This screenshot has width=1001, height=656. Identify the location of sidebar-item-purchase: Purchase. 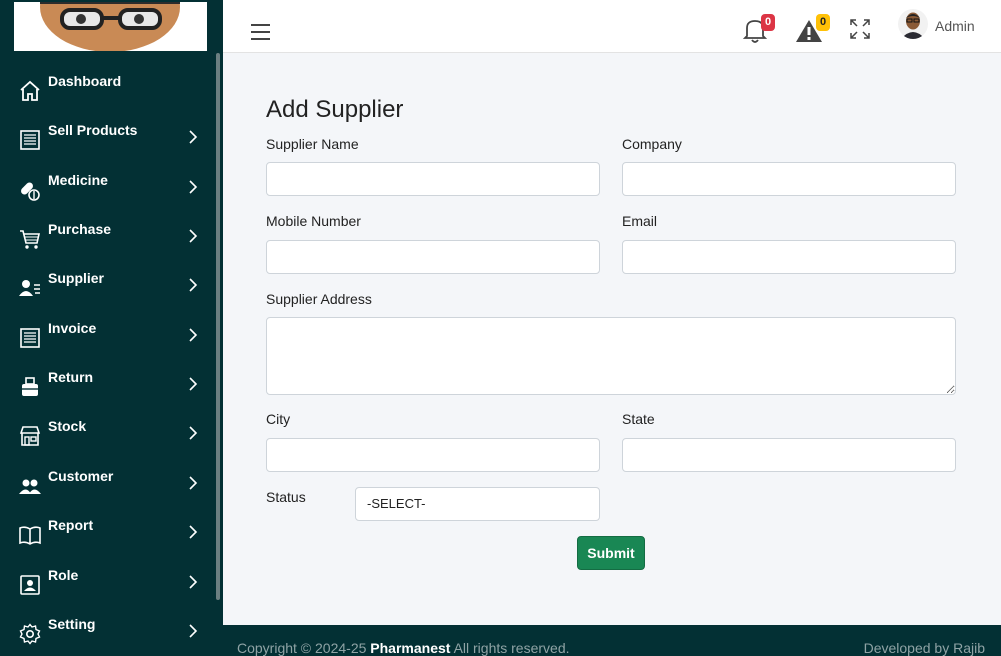
(107, 237).